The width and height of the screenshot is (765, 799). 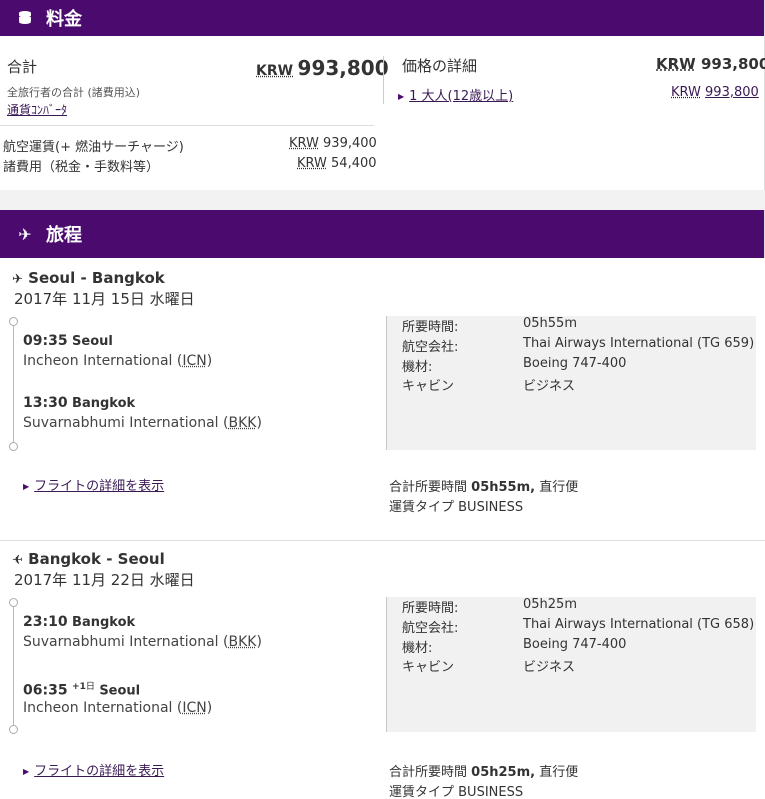 I want to click on pax-currency: KRW, so click(x=686, y=92).